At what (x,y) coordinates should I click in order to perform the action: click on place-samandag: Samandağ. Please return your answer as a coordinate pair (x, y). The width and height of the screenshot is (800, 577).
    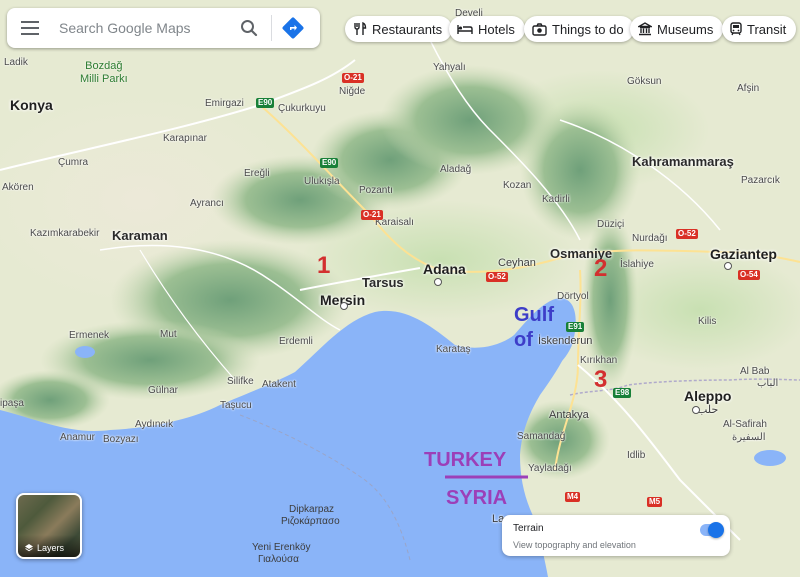
    Looking at the image, I should click on (541, 437).